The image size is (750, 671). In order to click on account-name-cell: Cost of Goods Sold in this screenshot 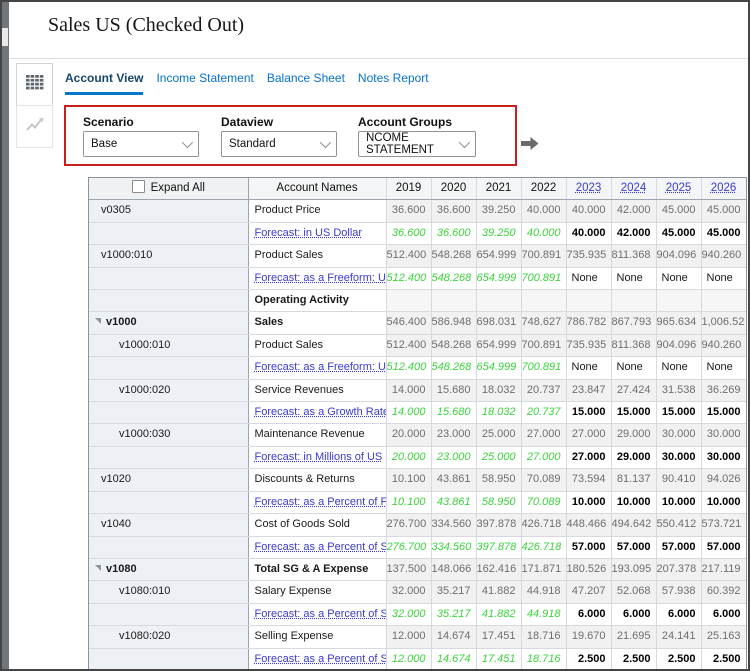, I will do `click(317, 525)`.